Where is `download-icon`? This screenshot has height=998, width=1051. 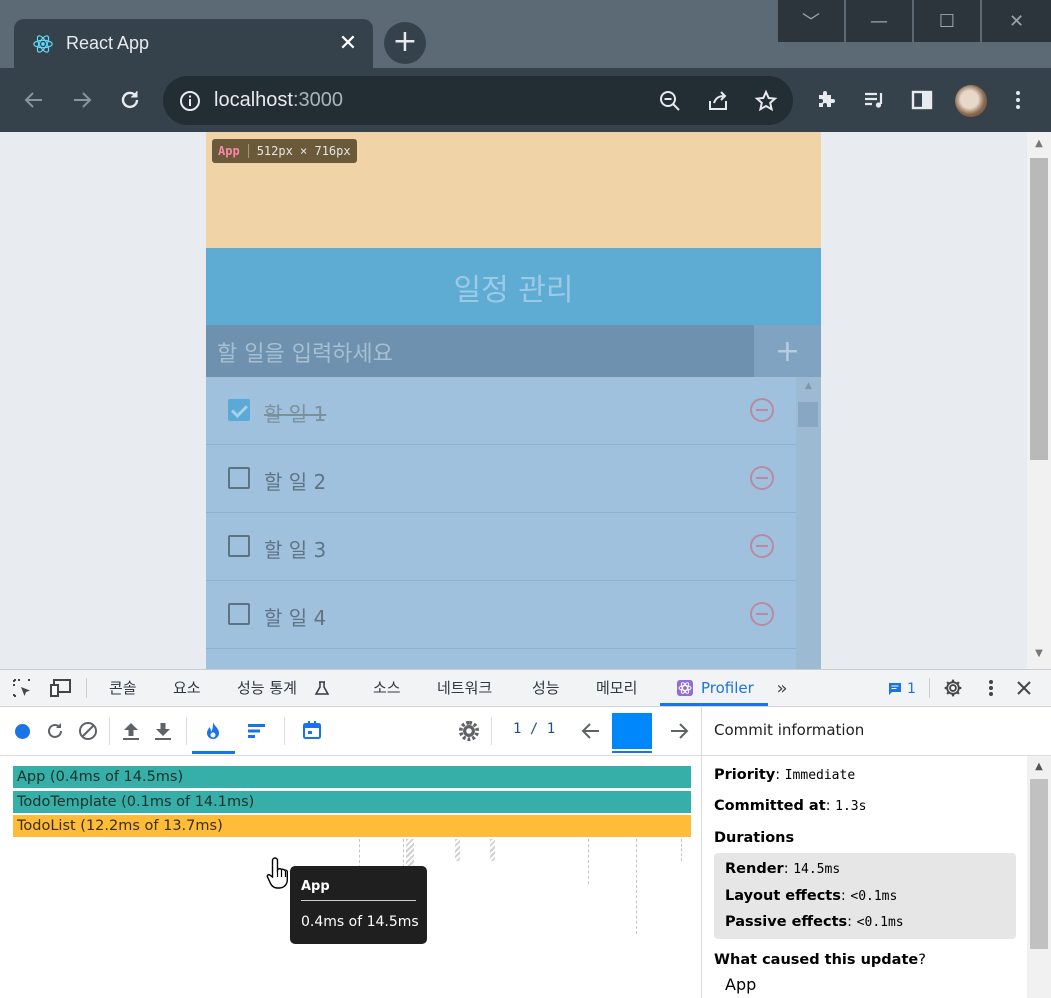
download-icon is located at coordinates (163, 731).